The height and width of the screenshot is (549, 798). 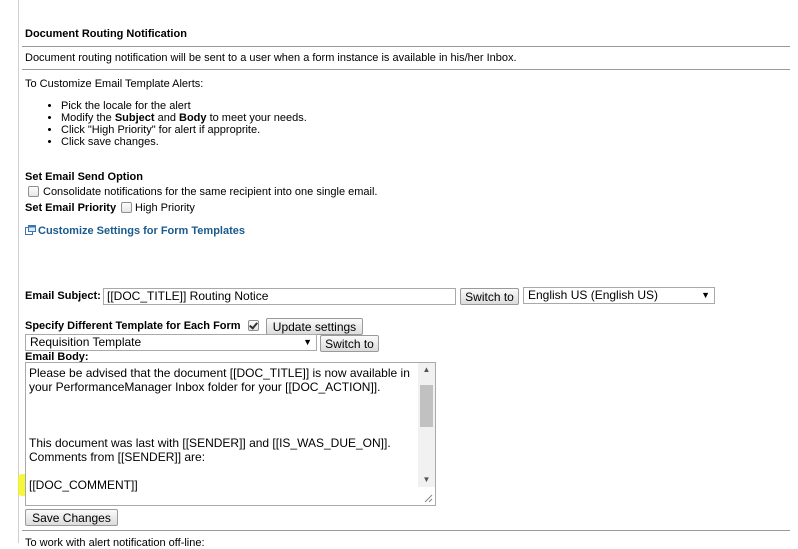 I want to click on priority-heading: Set Email Priority, so click(x=71, y=208).